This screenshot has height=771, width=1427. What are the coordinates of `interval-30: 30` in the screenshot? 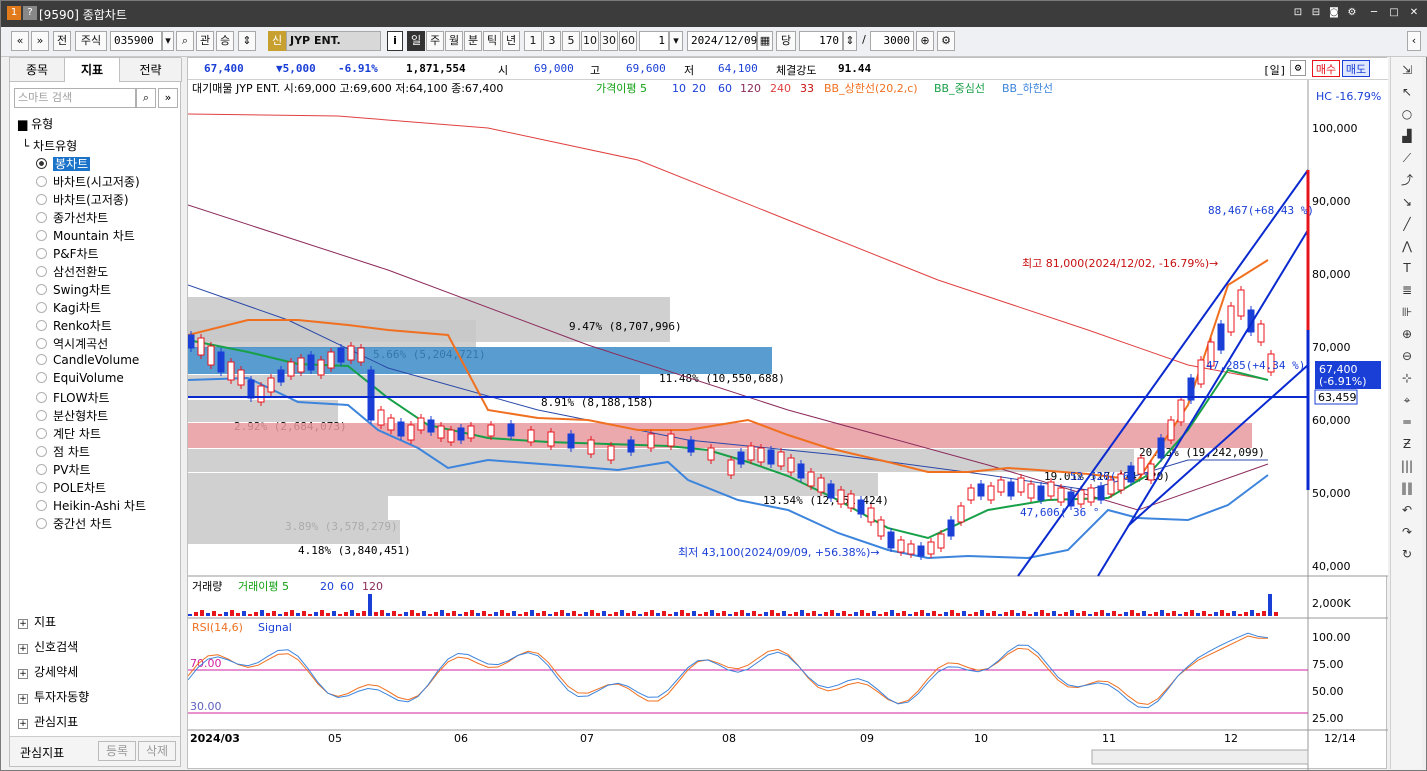 It's located at (609, 41).